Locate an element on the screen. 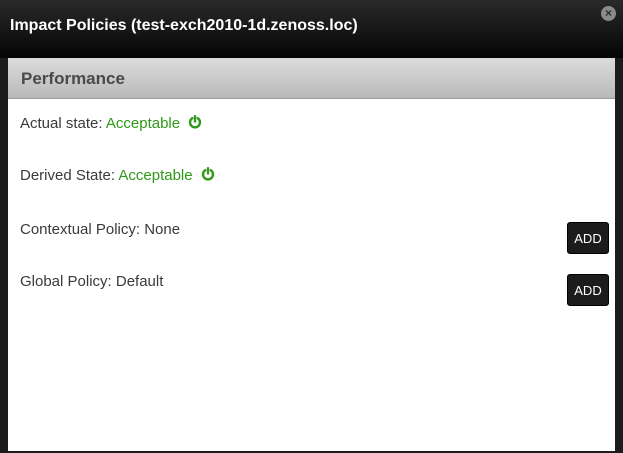 The height and width of the screenshot is (453, 623). add-contextual-policy-button: ADD is located at coordinates (588, 238).